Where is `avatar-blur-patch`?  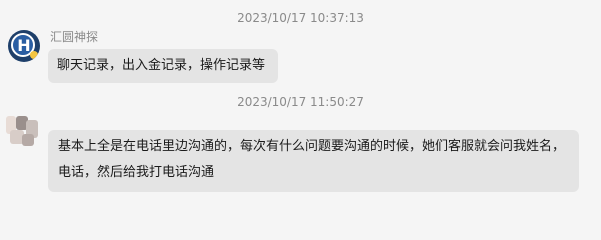 avatar-blur-patch is located at coordinates (28, 140).